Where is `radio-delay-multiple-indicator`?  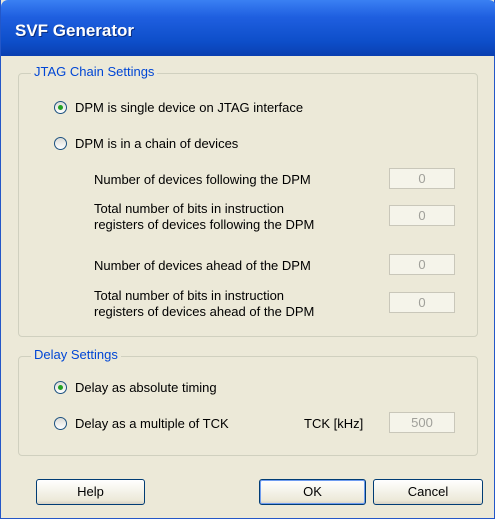
radio-delay-multiple-indicator is located at coordinates (60, 423).